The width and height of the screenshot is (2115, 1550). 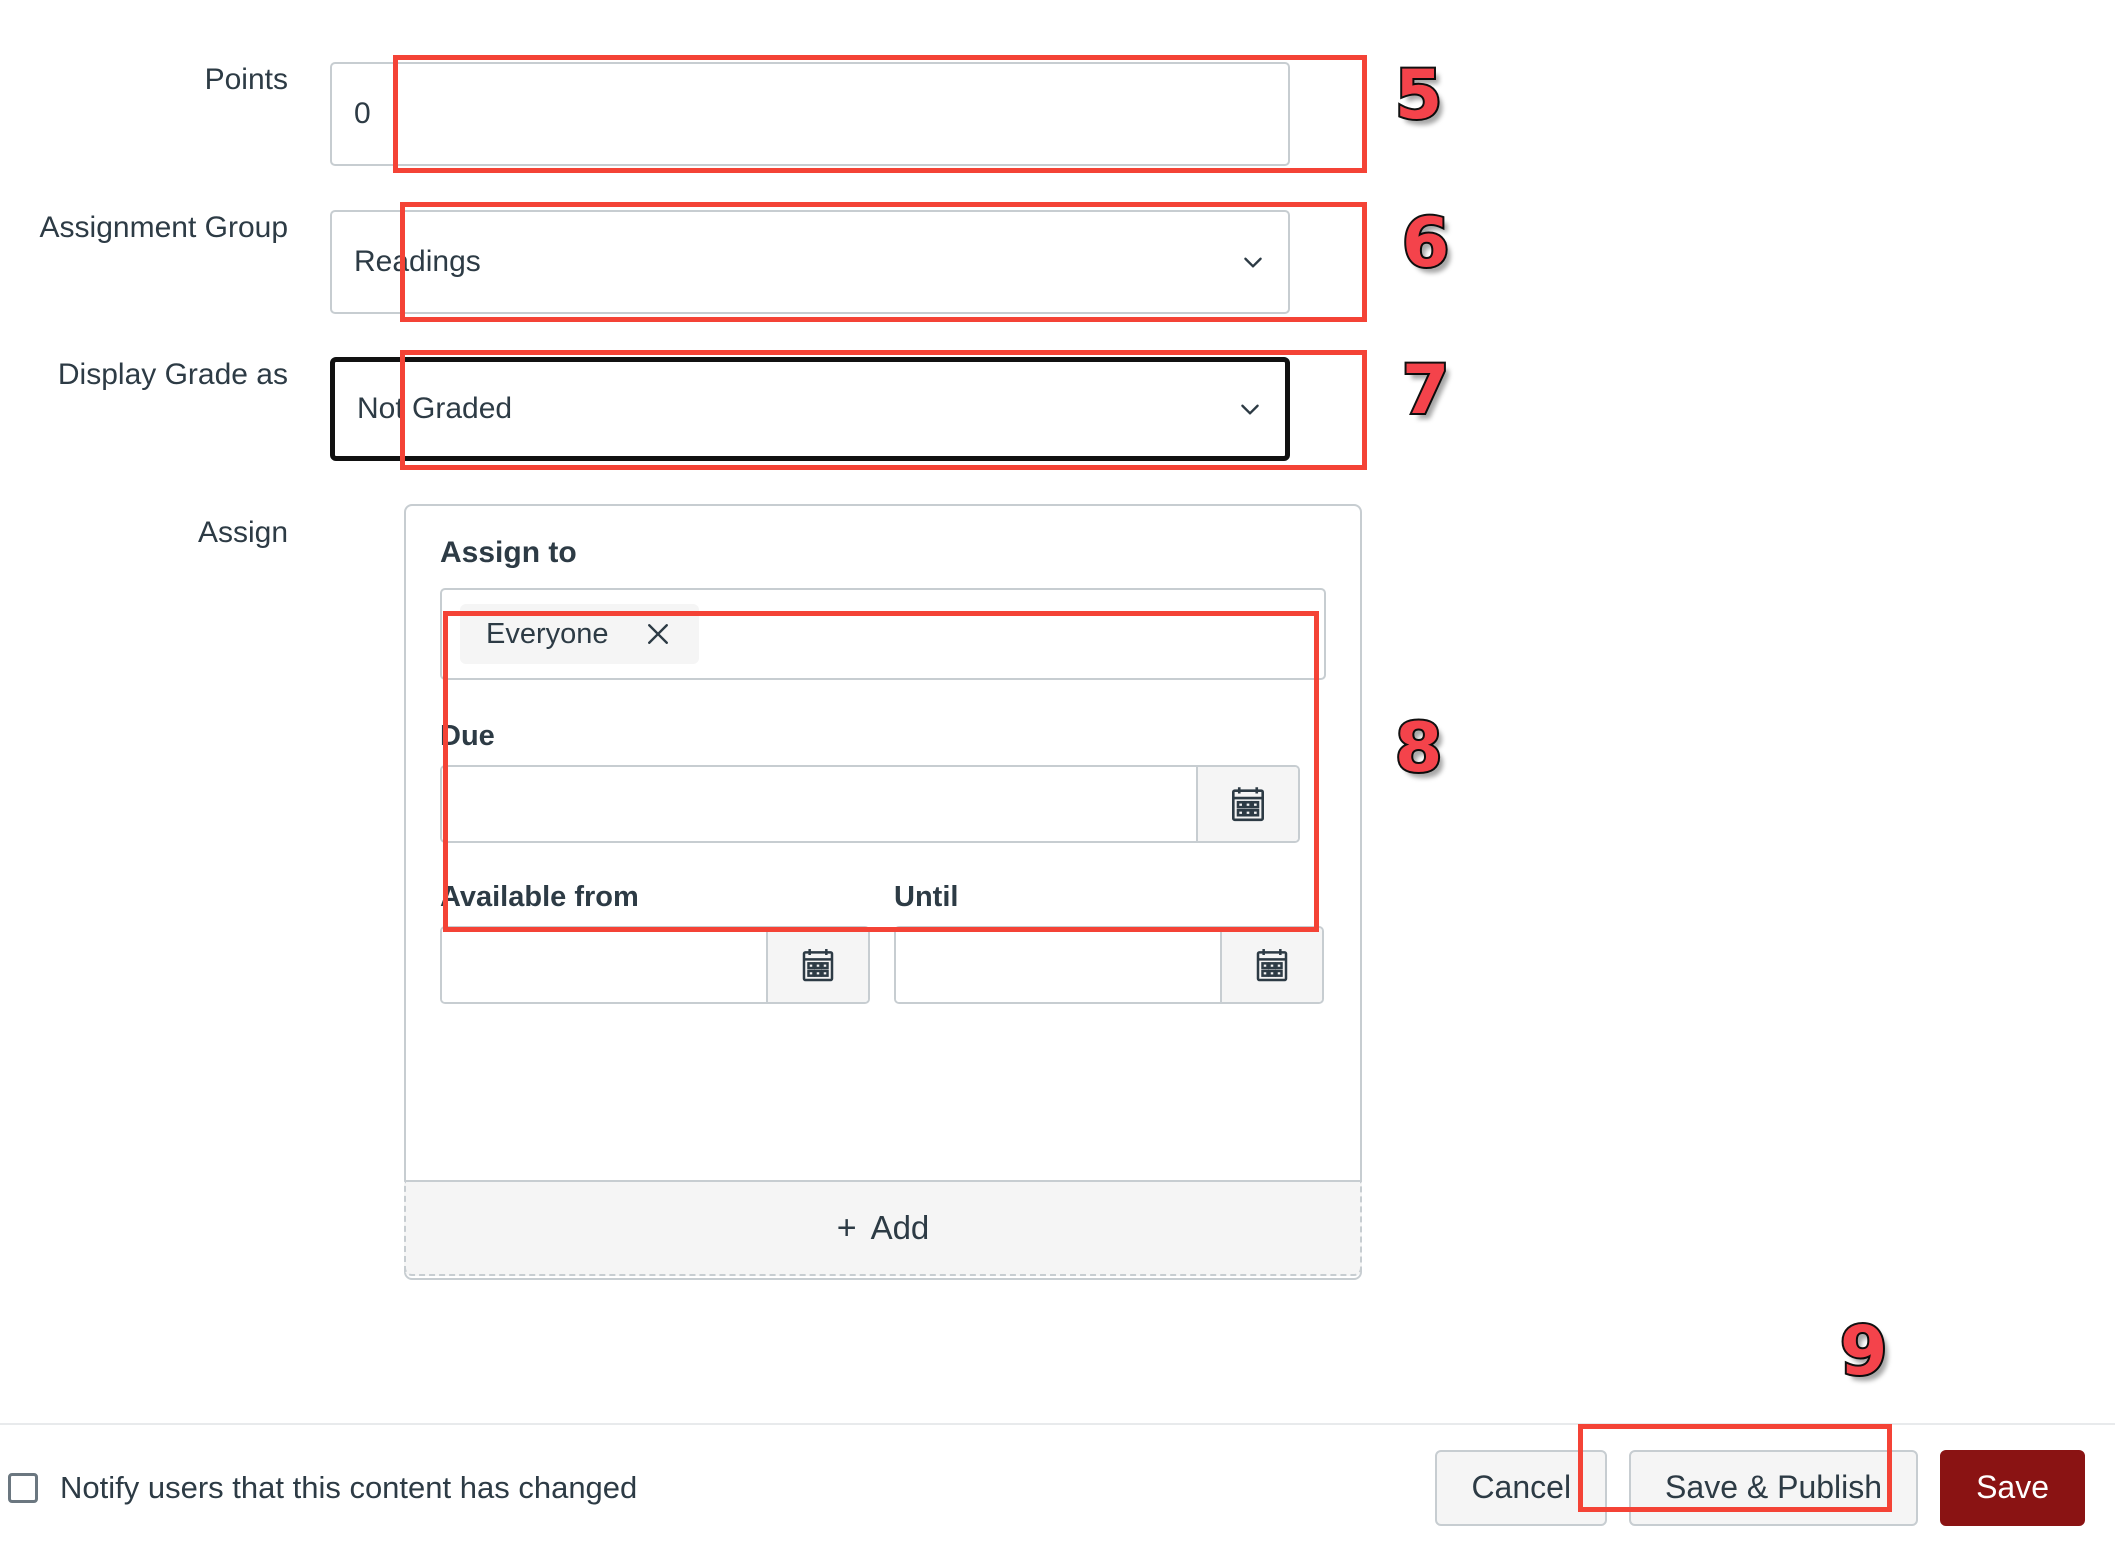 I want to click on due-label: Due, so click(x=467, y=736).